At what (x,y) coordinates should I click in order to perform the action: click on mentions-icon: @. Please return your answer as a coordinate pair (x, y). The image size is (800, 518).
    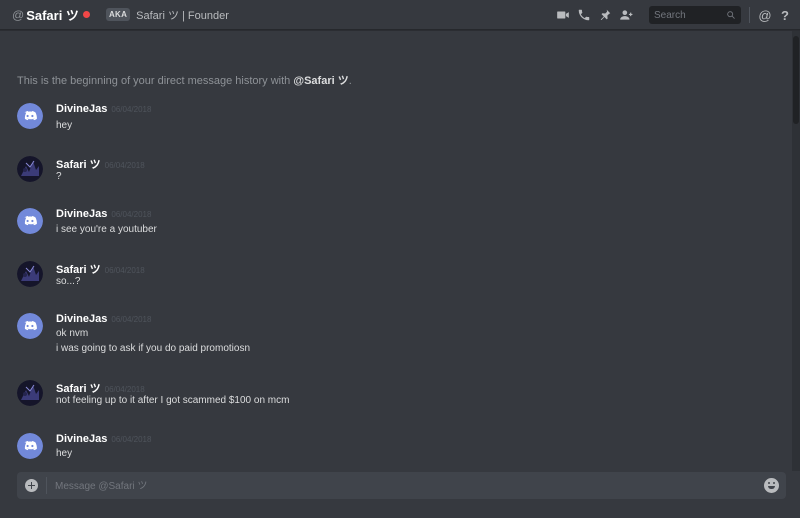
    Looking at the image, I should click on (765, 15).